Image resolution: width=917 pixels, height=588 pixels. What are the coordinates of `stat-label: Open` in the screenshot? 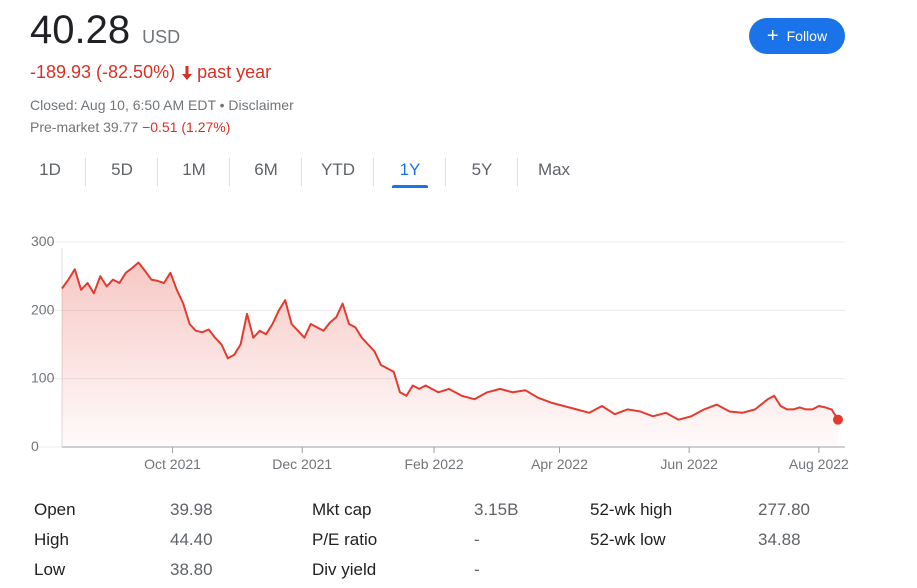 It's located at (55, 509).